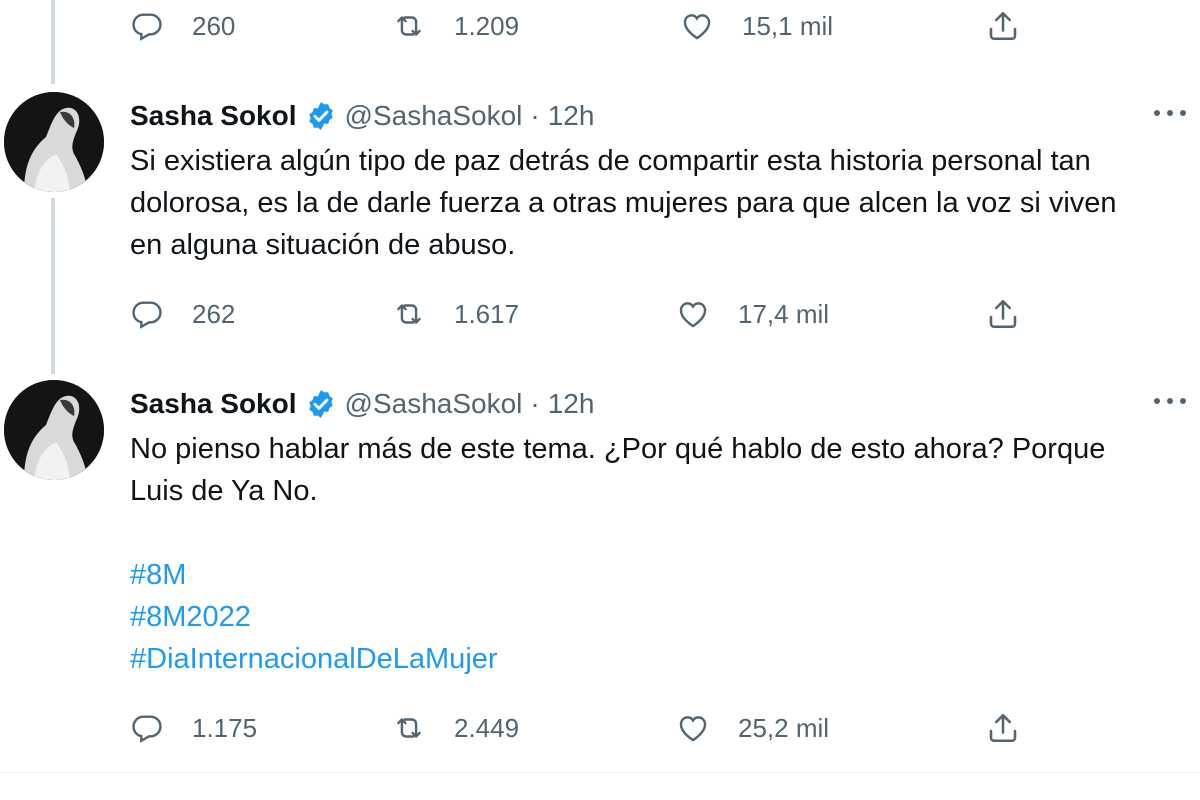 This screenshot has width=1200, height=800. What do you see at coordinates (580, 314) in the screenshot?
I see `tweet-actions: 262 1.617 17,4 mil` at bounding box center [580, 314].